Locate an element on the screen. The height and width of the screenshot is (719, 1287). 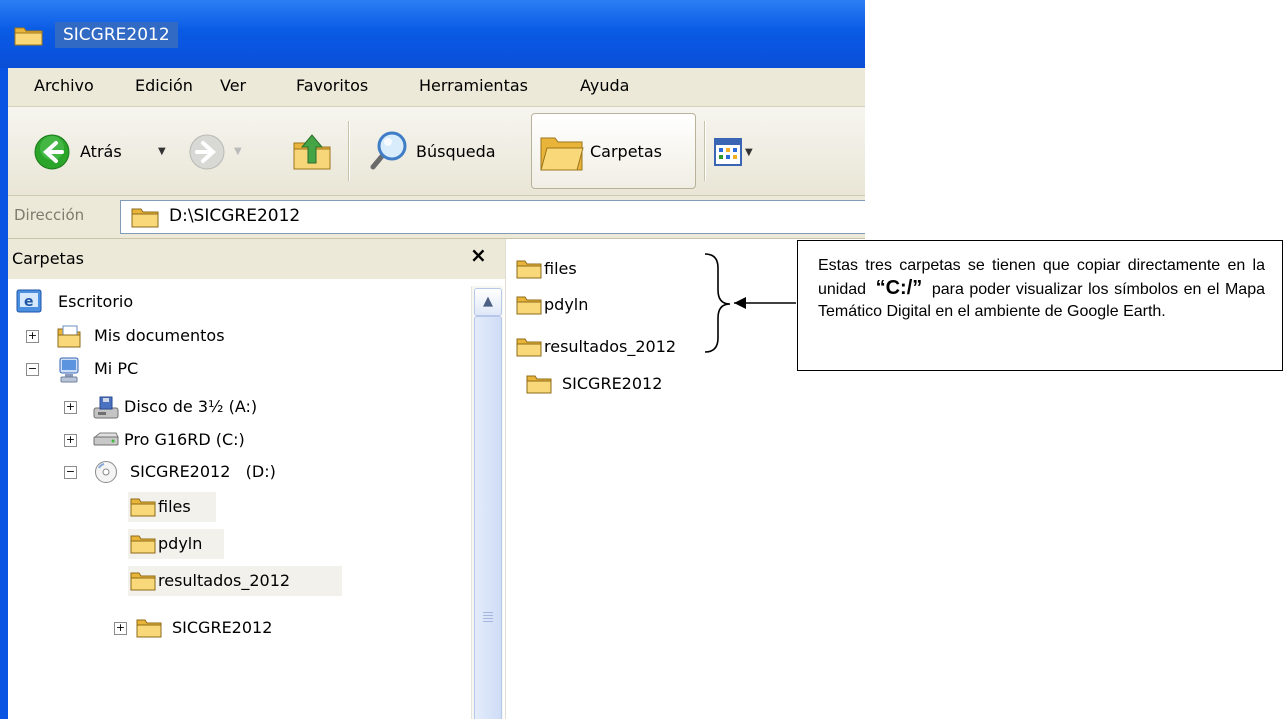
menu-edicion: Edición is located at coordinates (164, 85).